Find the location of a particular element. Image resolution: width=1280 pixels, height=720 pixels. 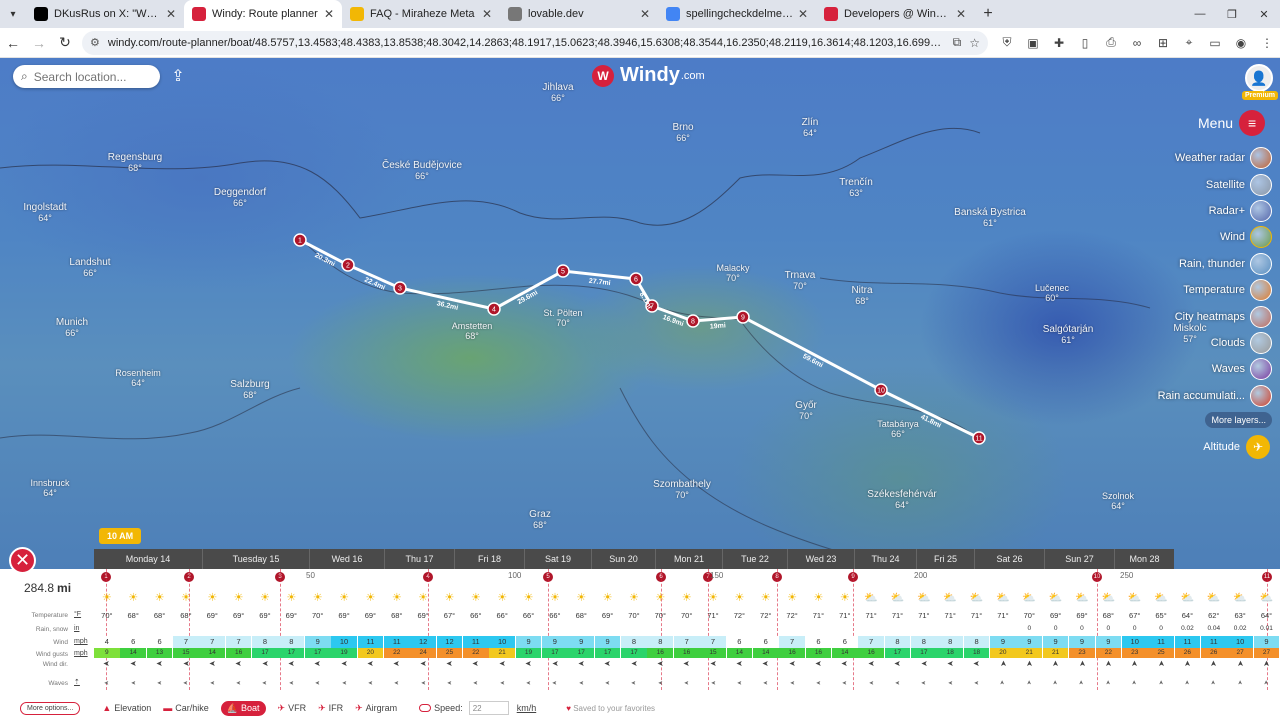

day-label: Sun 27 is located at coordinates (1079, 559).